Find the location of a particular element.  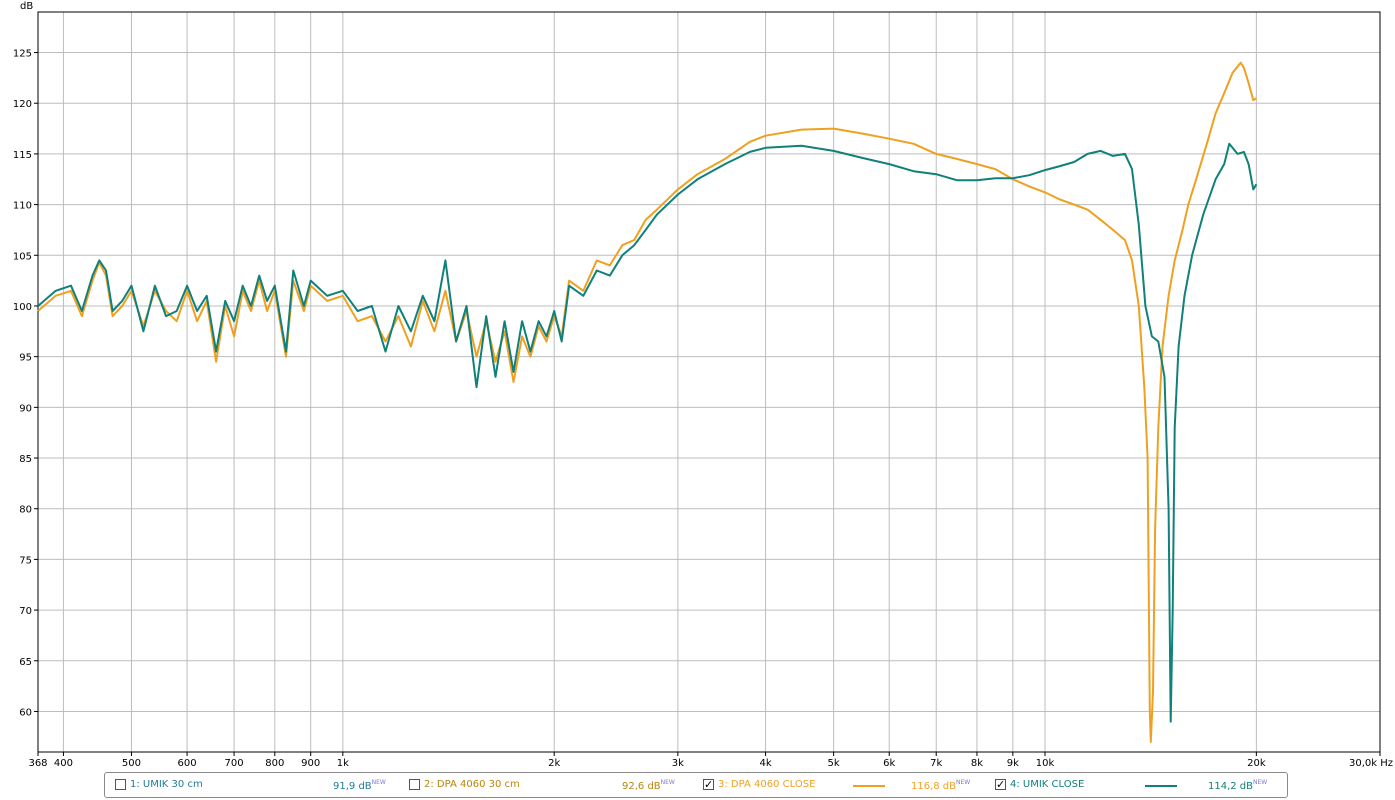

y-tick-label: 105 is located at coordinates (22, 256).